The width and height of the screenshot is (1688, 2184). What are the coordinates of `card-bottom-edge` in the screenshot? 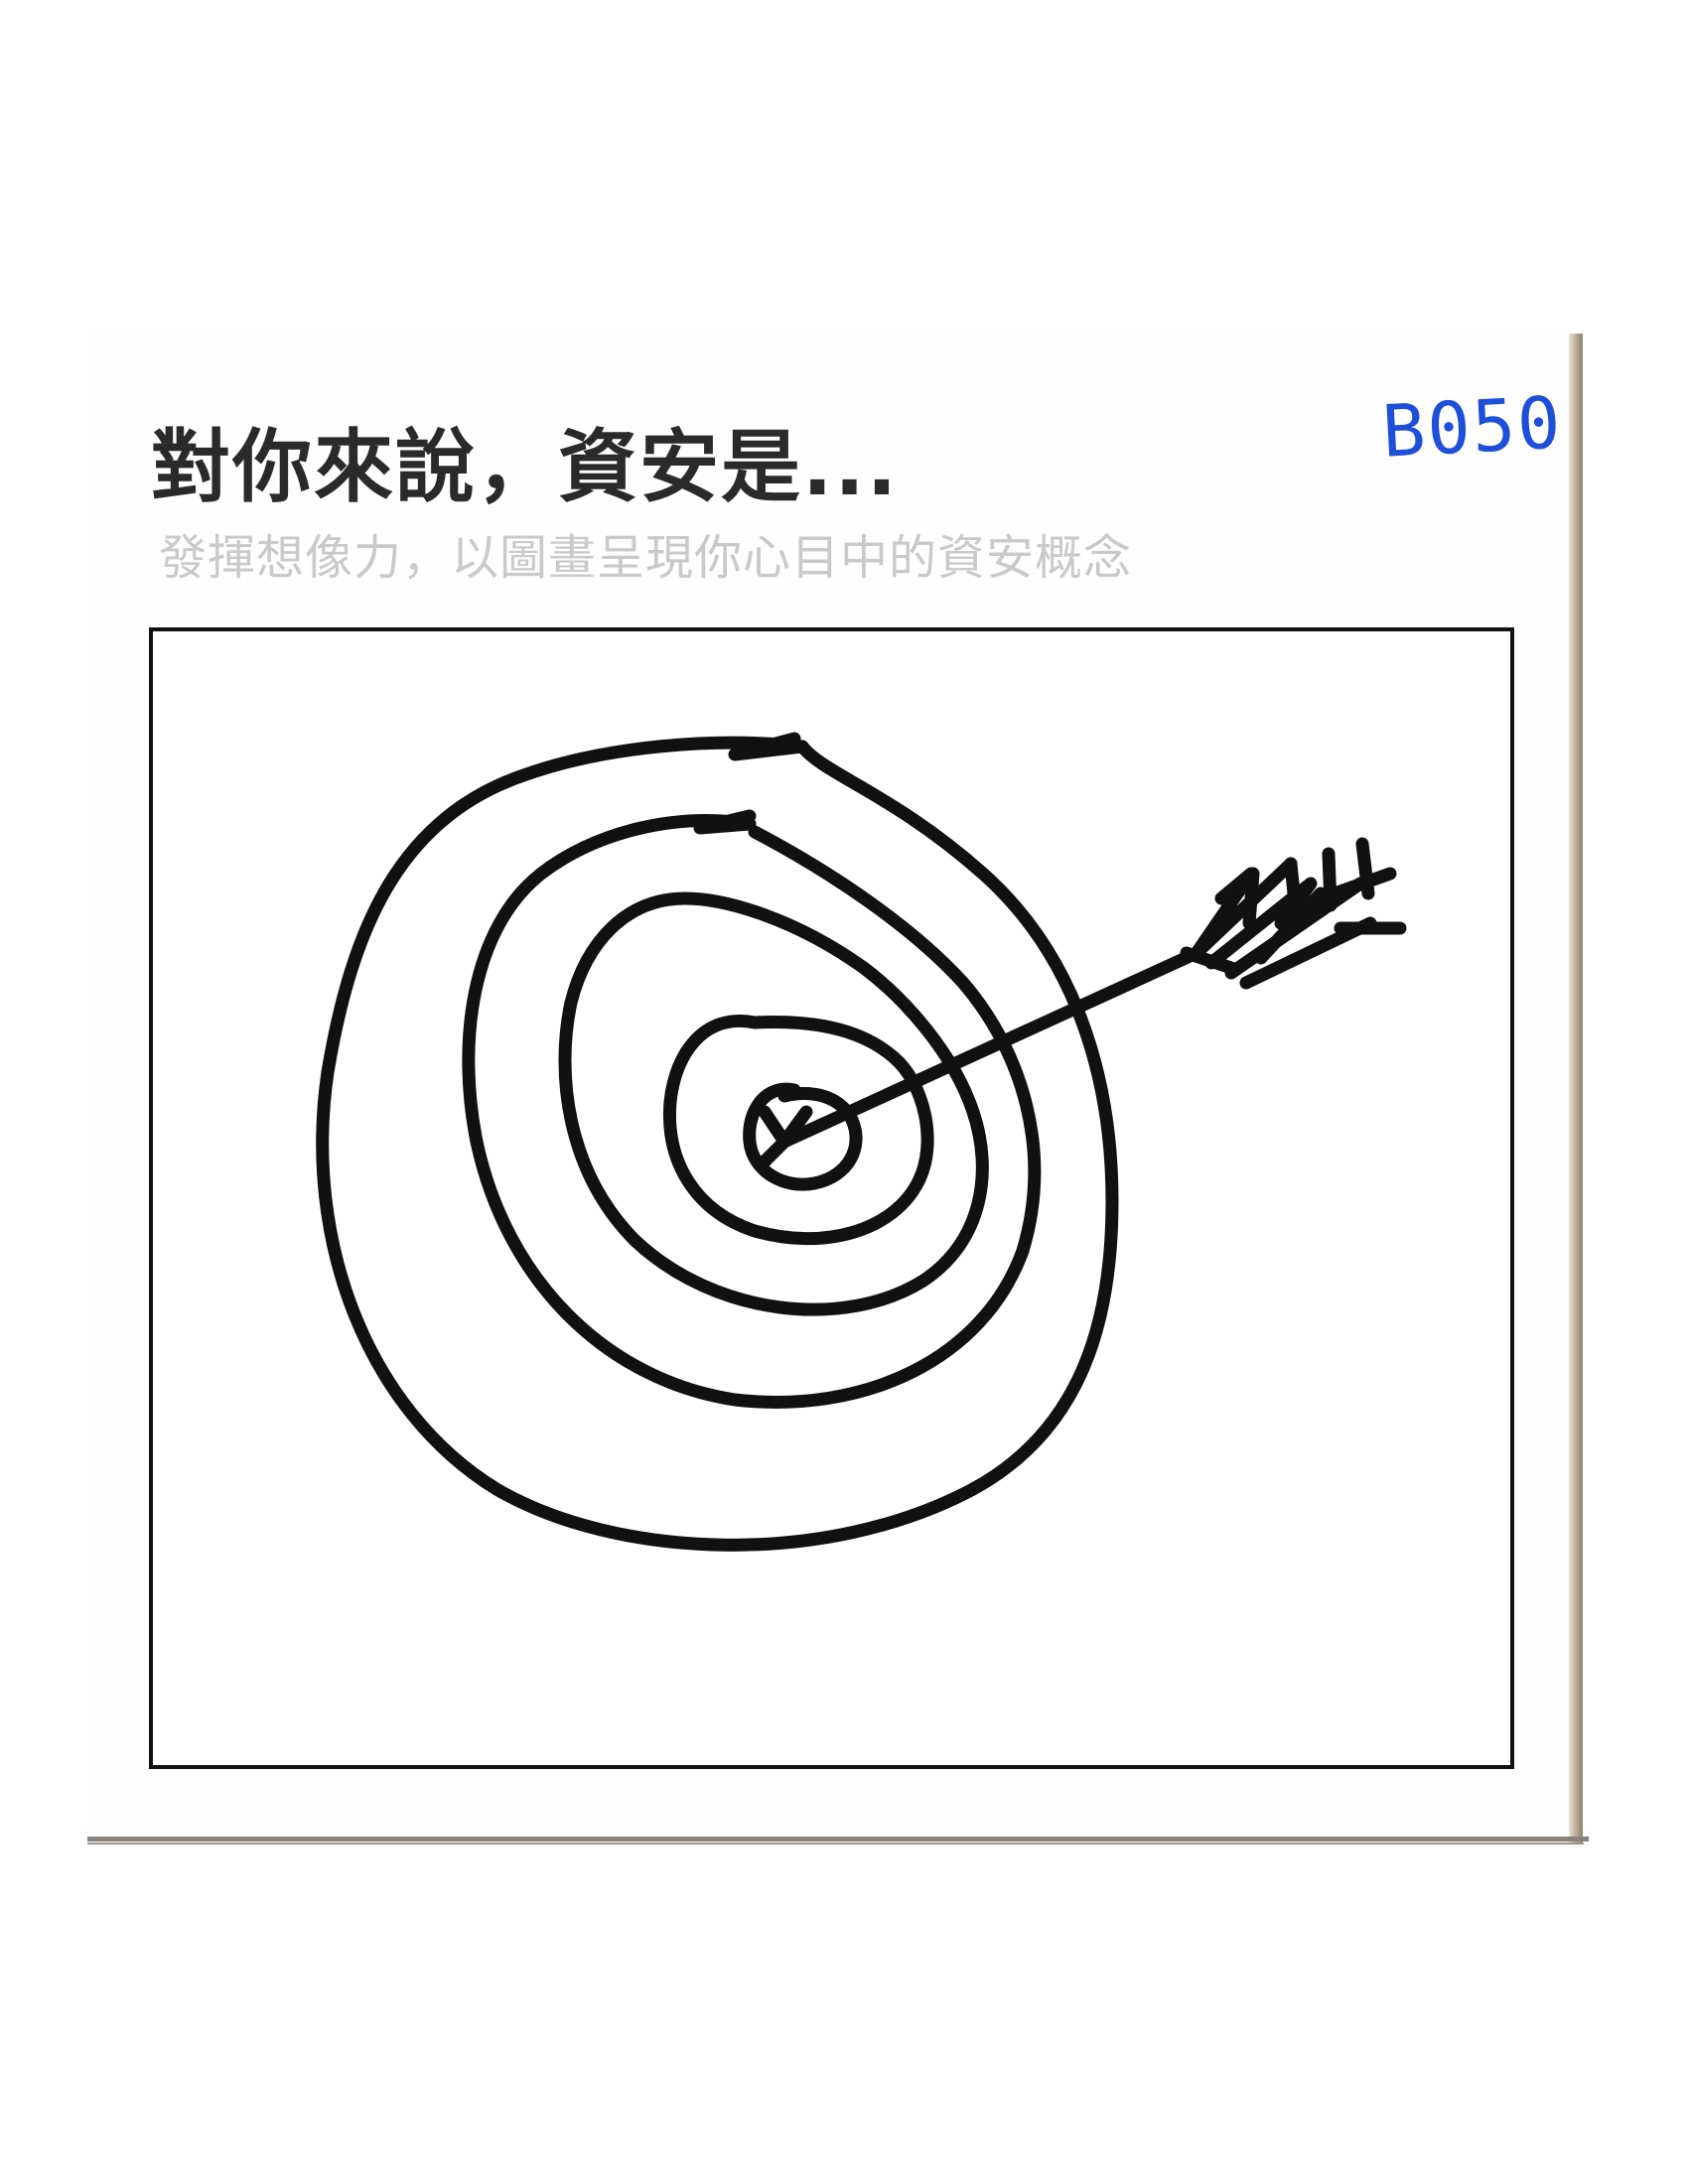 It's located at (838, 1839).